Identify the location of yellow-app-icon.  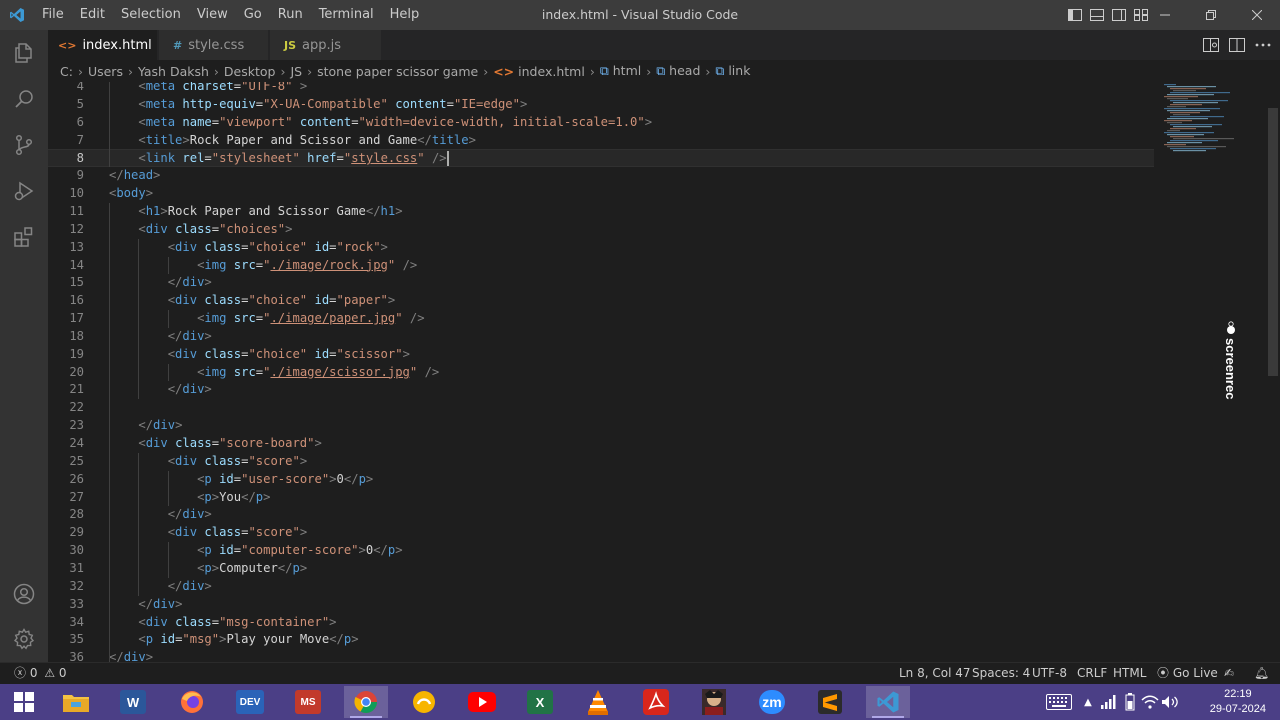
(424, 702).